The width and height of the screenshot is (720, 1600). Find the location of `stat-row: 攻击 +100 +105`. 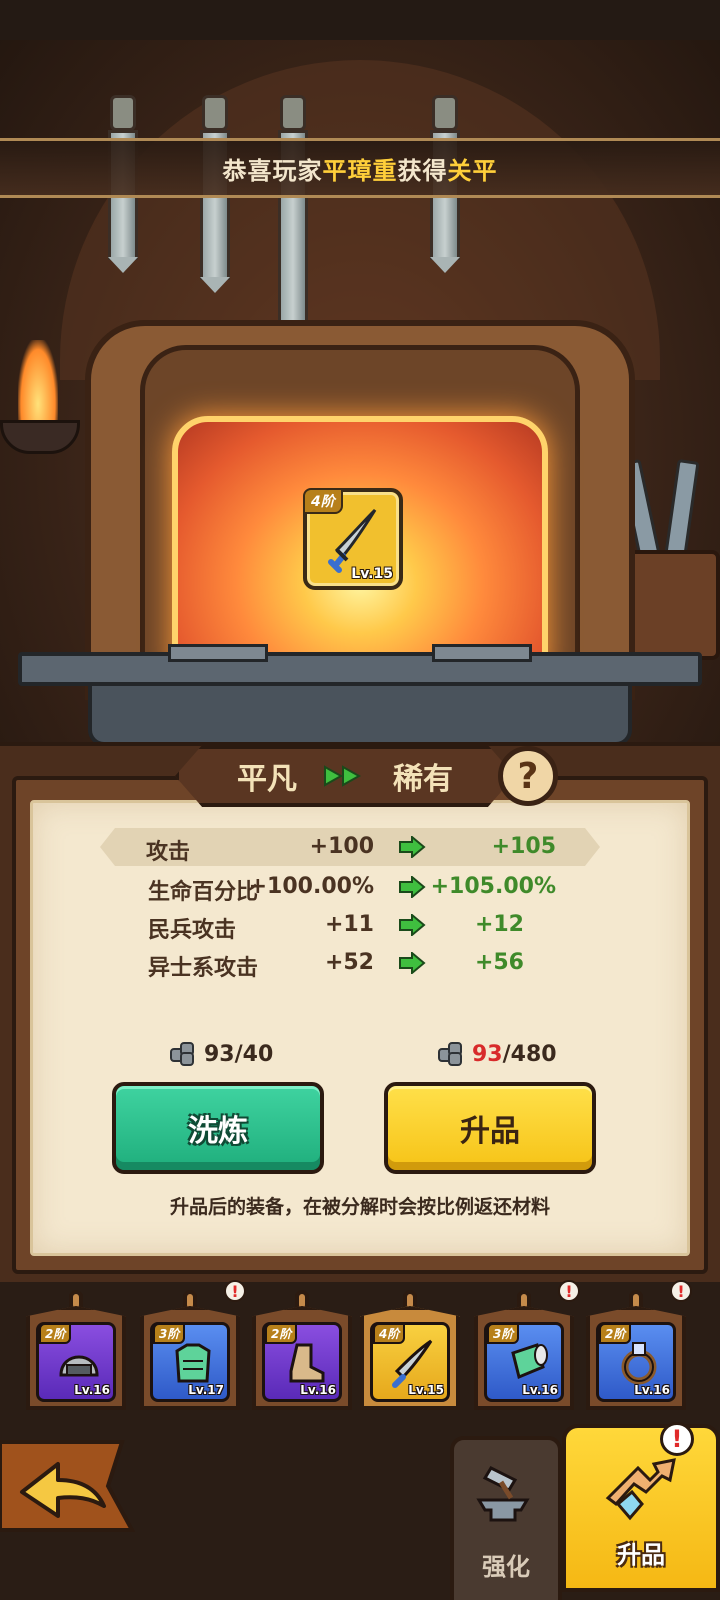

stat-row: 攻击 +100 +105 is located at coordinates (350, 847).